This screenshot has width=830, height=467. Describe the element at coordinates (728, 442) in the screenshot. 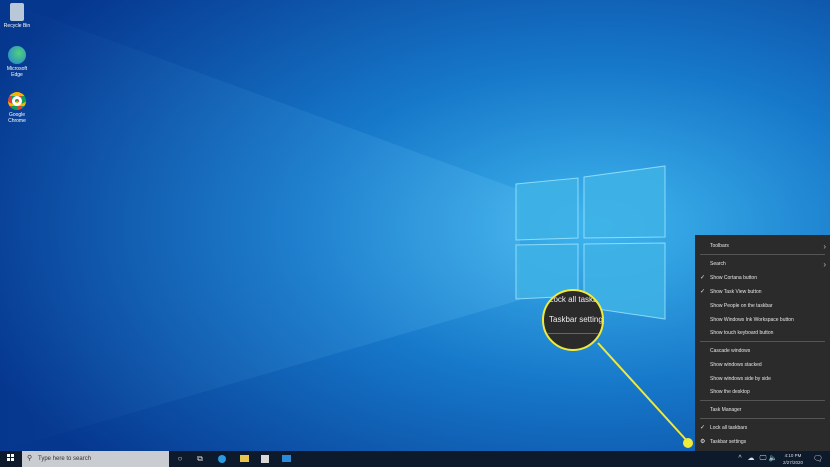

I see `menu-item-label: Taskbar settings` at that location.